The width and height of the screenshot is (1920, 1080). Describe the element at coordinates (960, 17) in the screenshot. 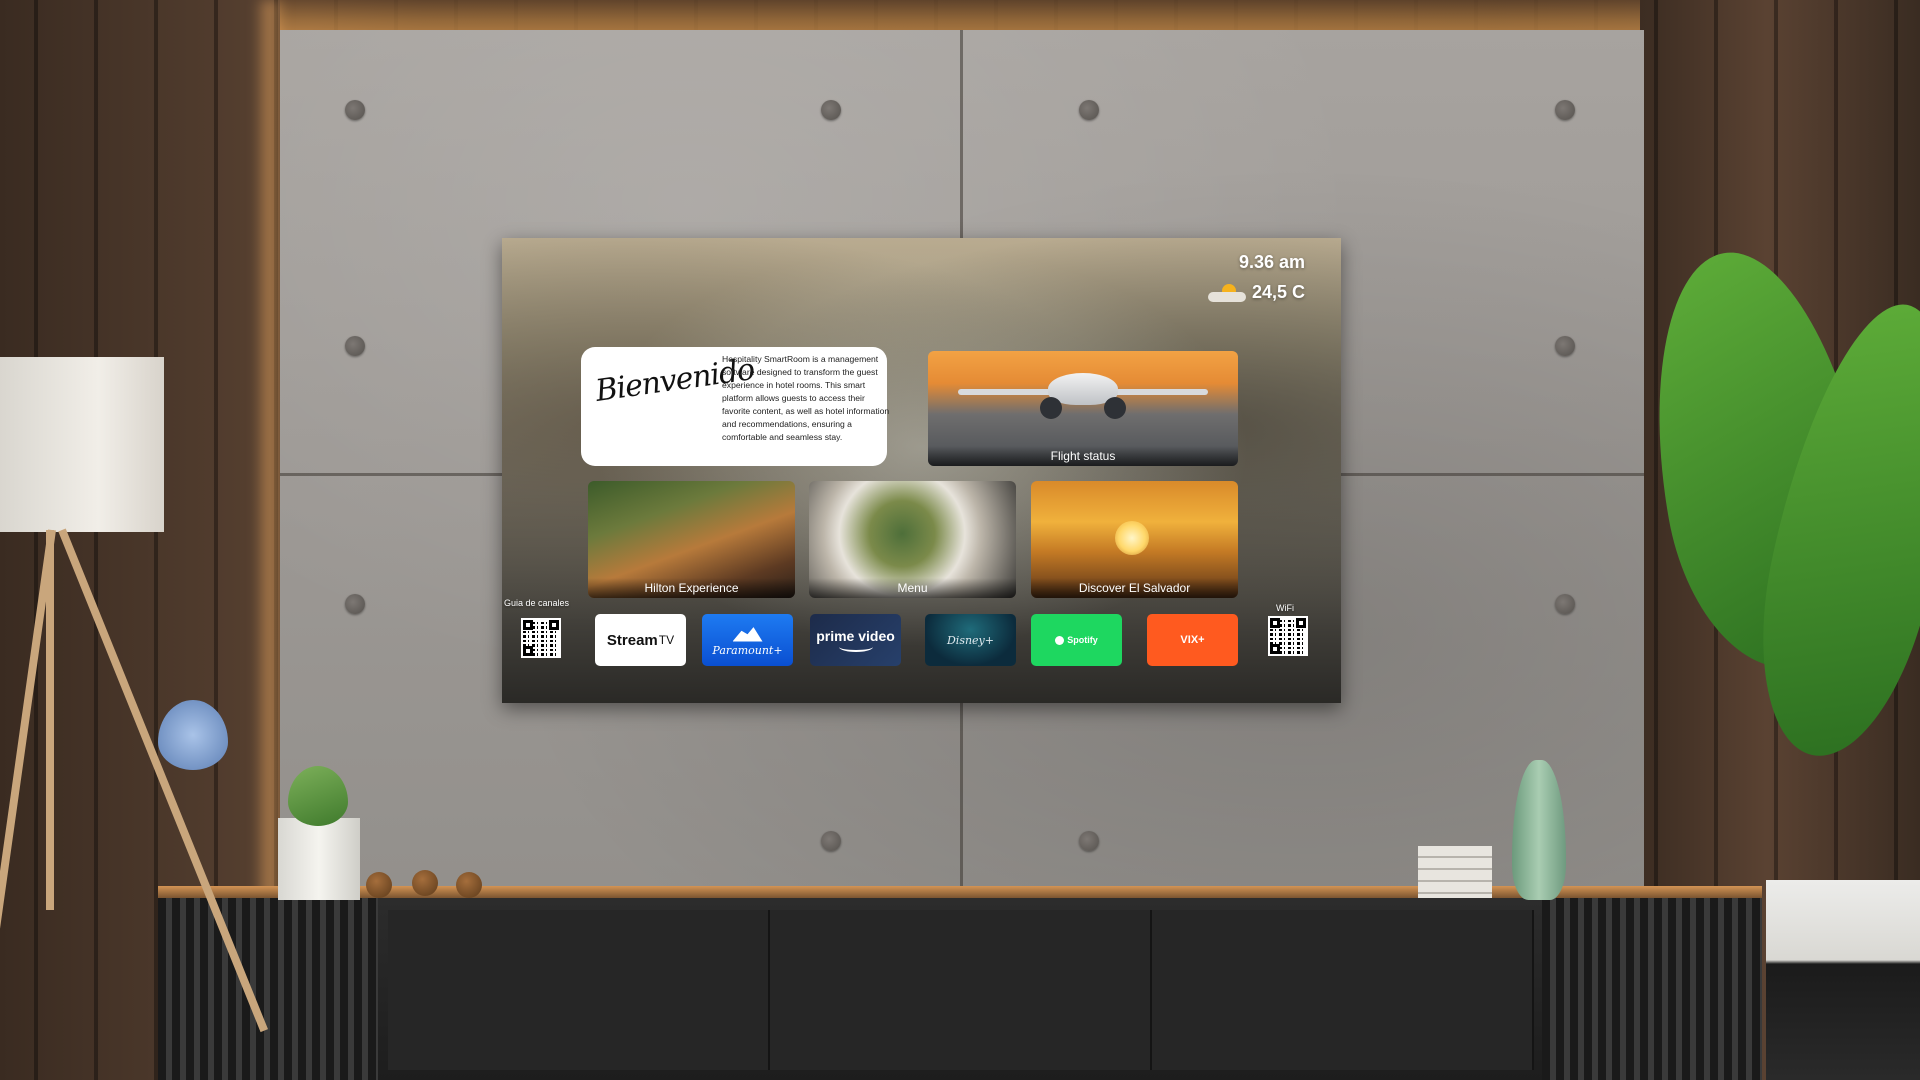

I see `ceiling-light-strip` at that location.